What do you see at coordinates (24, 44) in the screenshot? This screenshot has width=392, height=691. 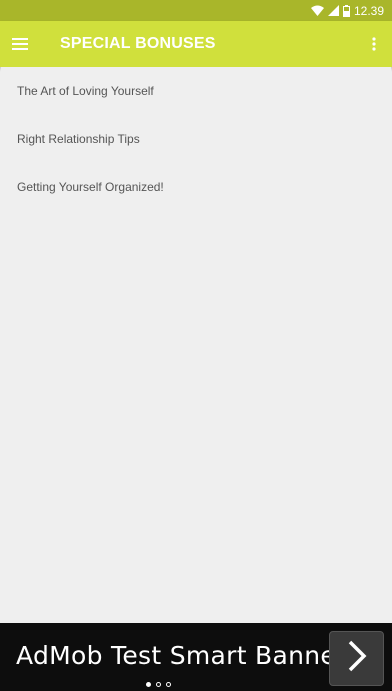 I see `hamburger-menu-icon` at bounding box center [24, 44].